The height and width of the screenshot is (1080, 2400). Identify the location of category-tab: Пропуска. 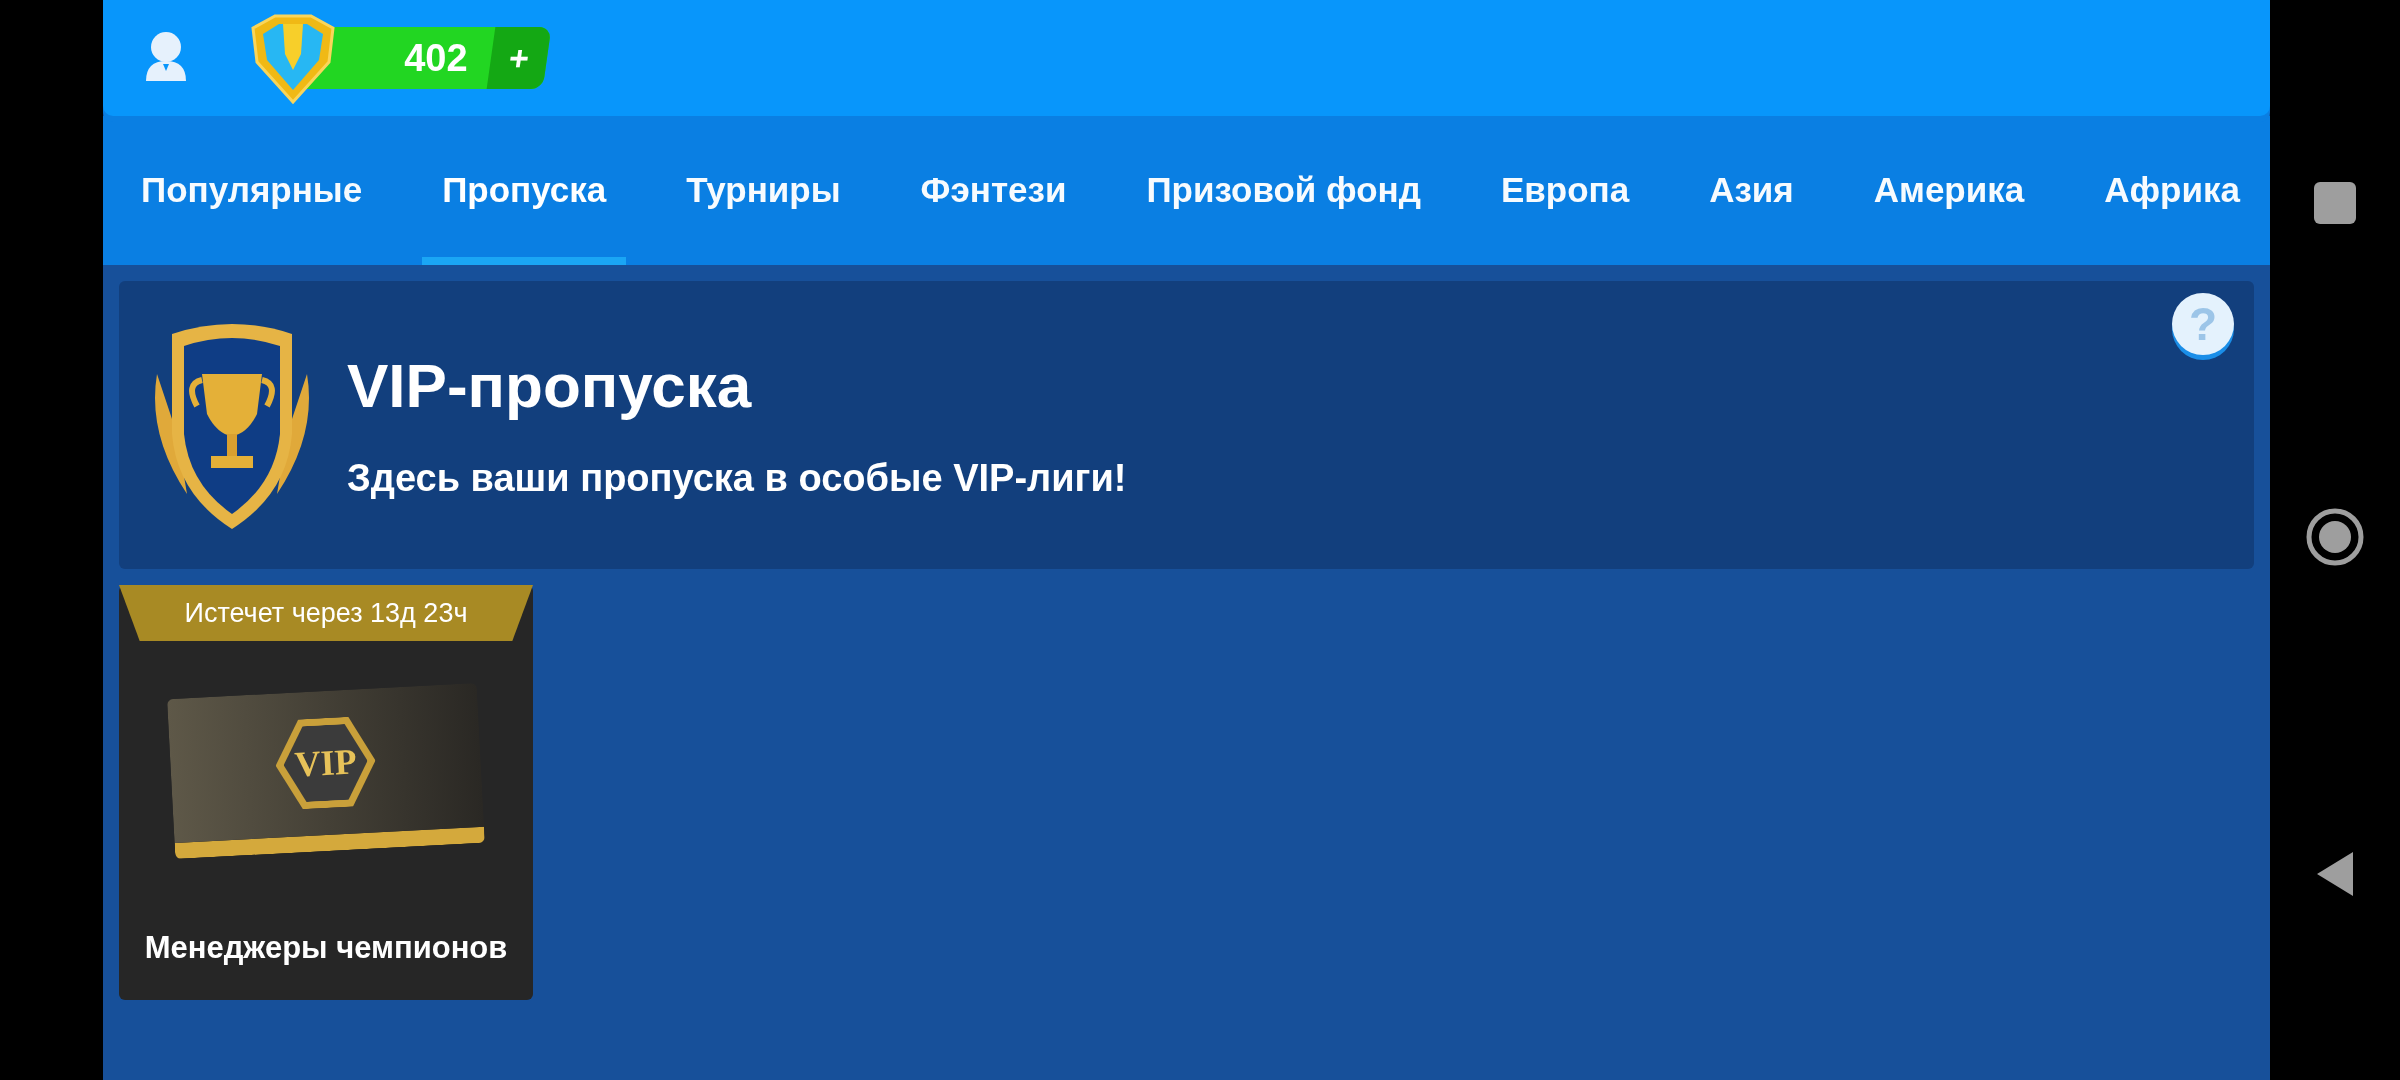
(524, 193).